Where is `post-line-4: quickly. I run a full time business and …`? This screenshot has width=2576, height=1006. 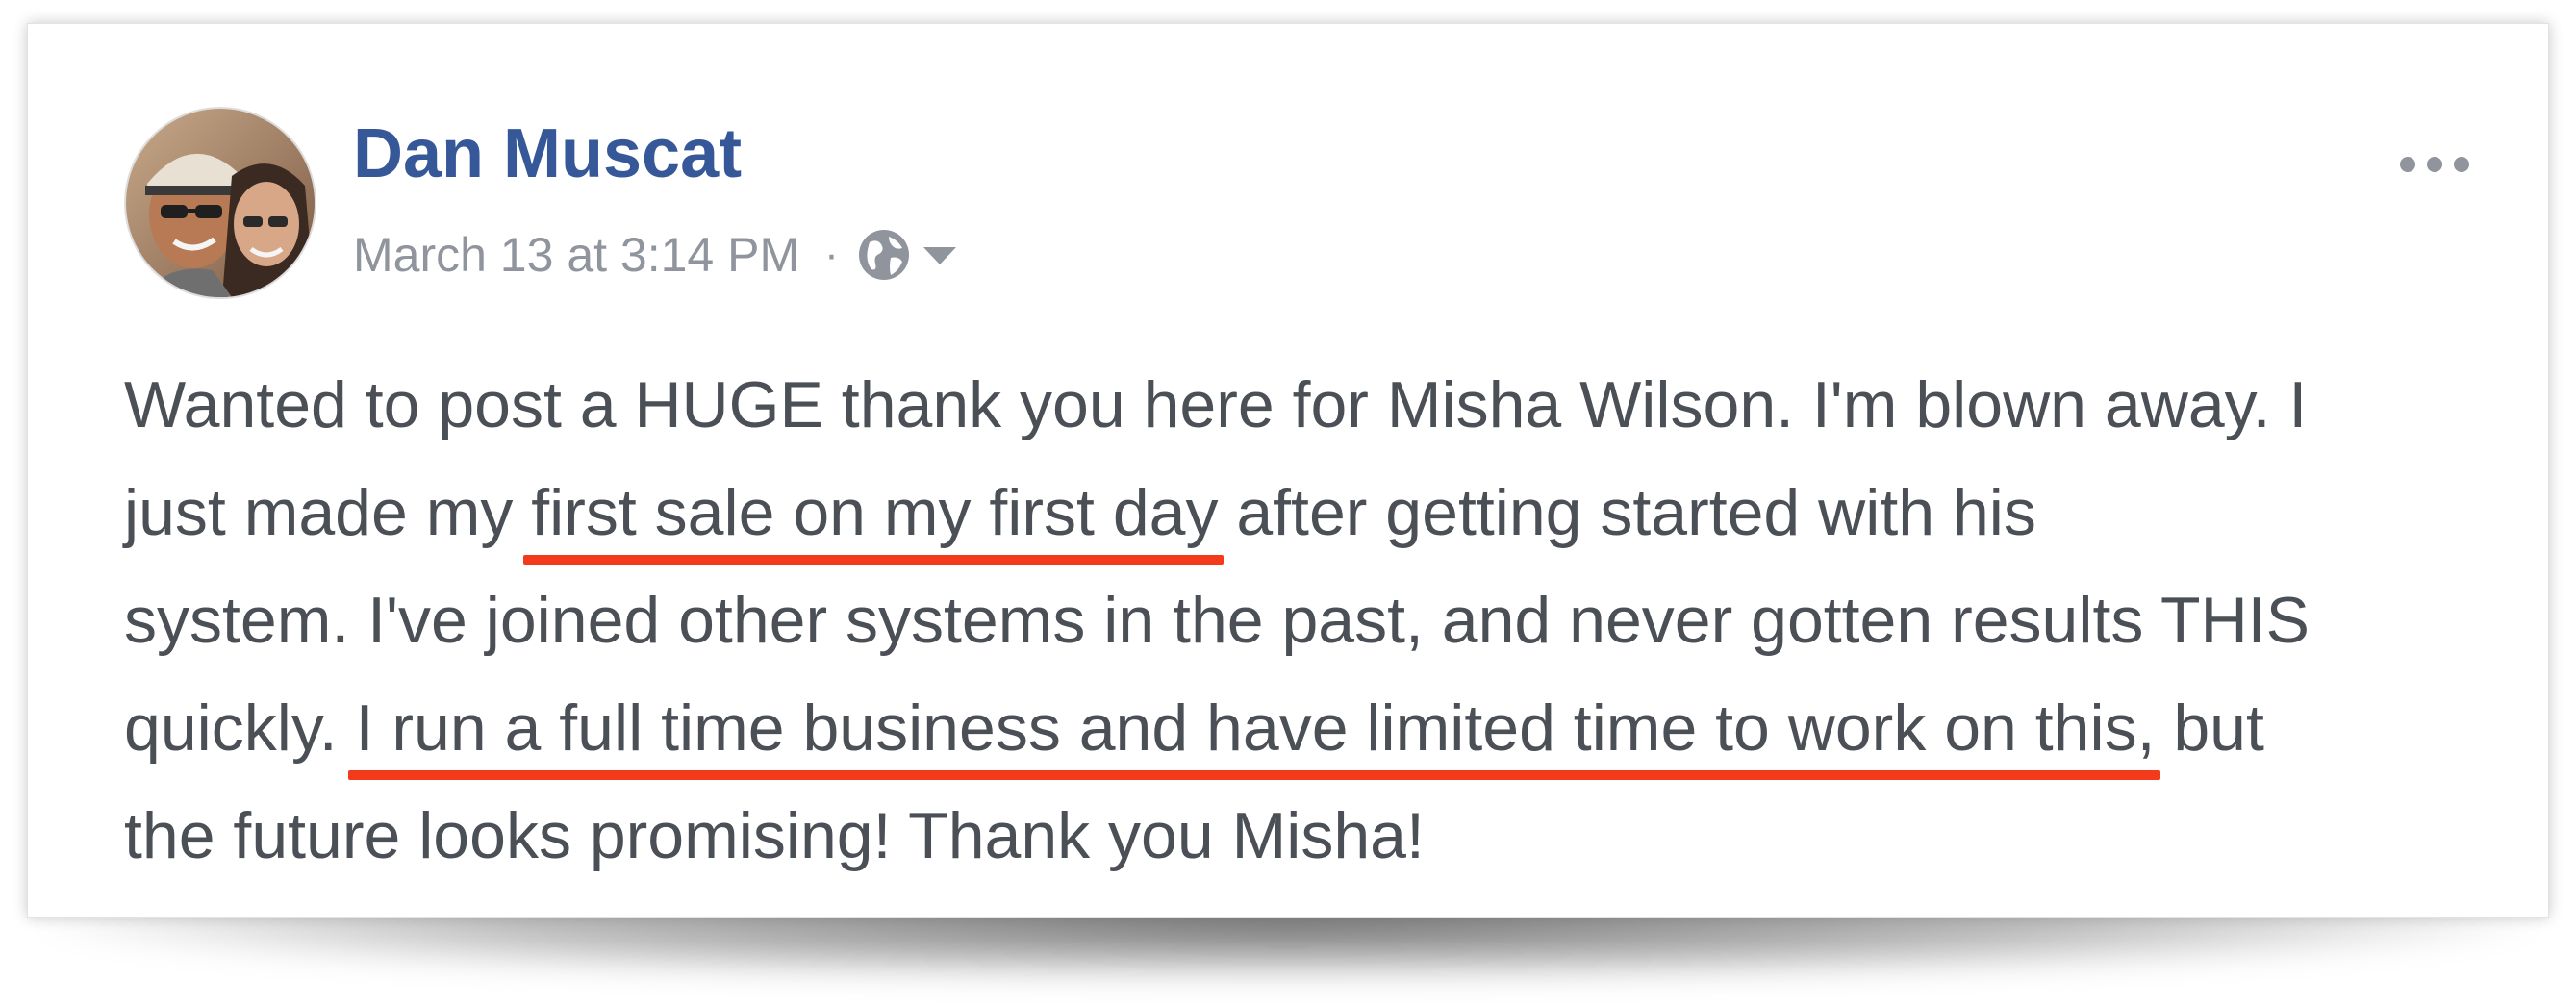 post-line-4: quickly. I run a full time business and … is located at coordinates (1298, 728).